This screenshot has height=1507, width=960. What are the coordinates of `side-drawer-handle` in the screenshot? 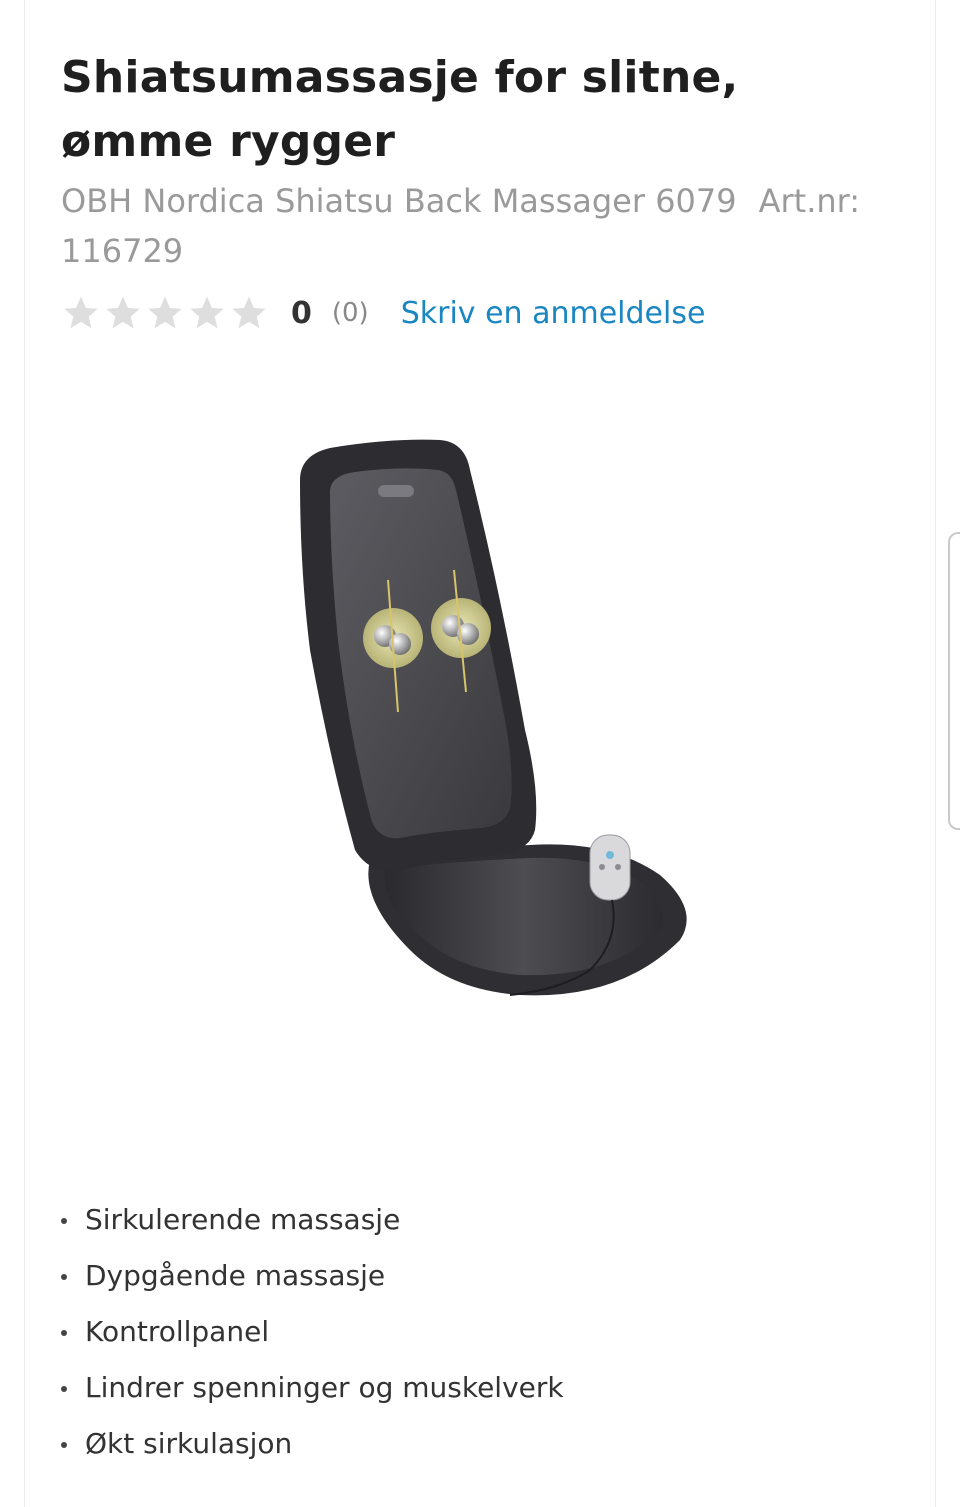 It's located at (954, 681).